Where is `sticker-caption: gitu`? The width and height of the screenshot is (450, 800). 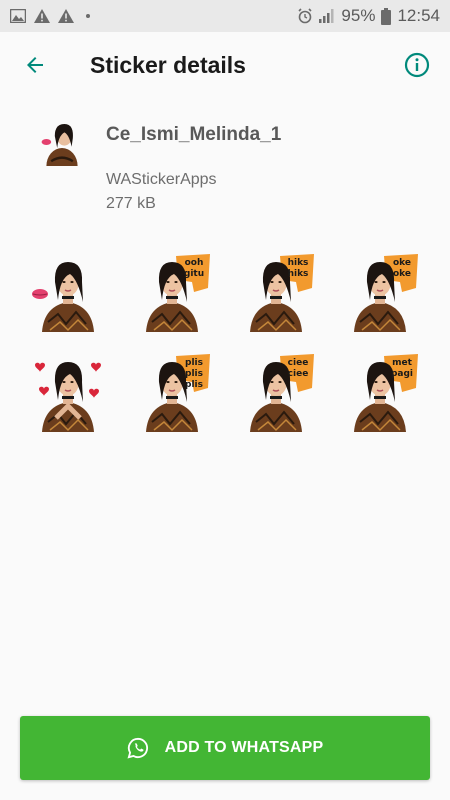 sticker-caption: gitu is located at coordinates (194, 274).